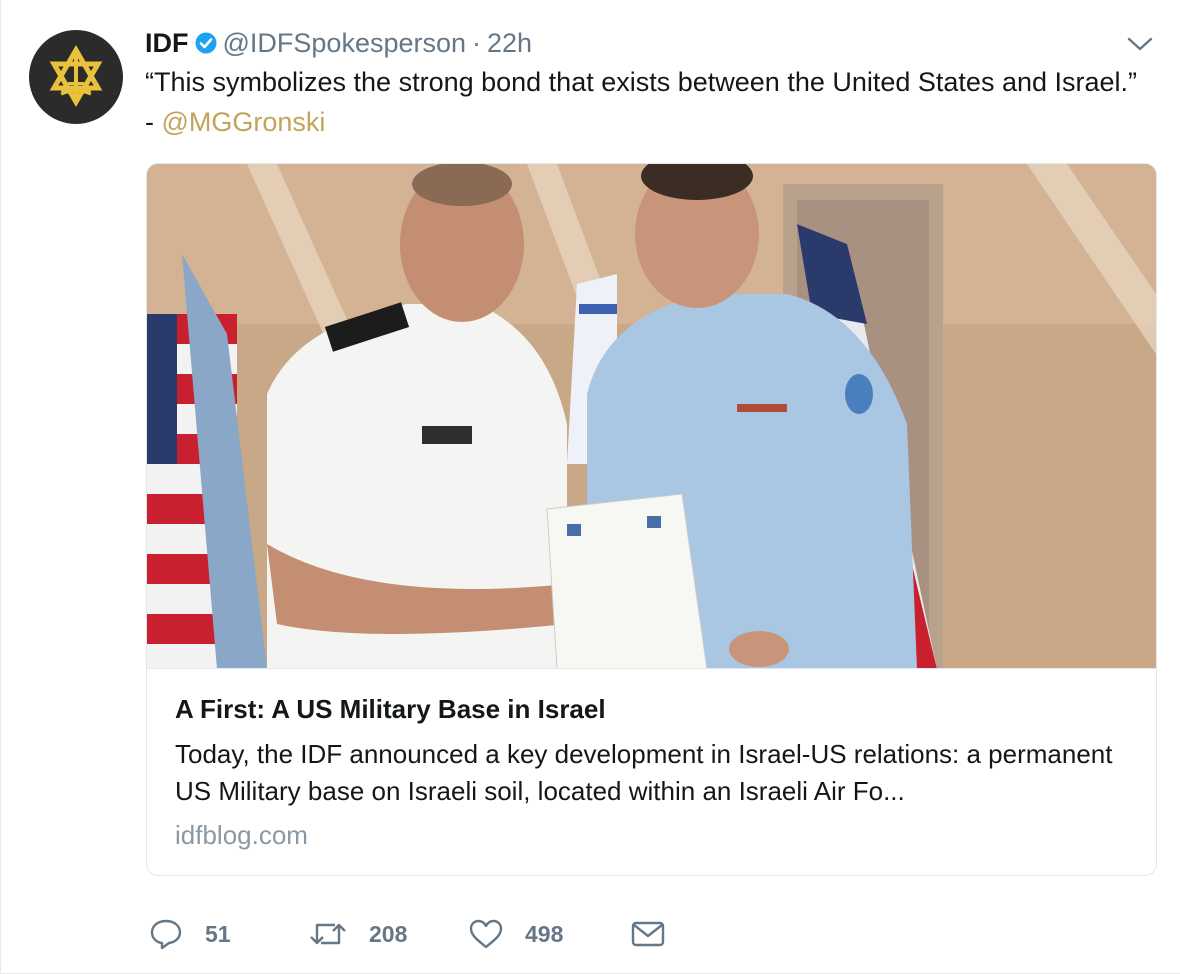 The height and width of the screenshot is (974, 1180). What do you see at coordinates (206, 43) in the screenshot?
I see `verified-badge-icon` at bounding box center [206, 43].